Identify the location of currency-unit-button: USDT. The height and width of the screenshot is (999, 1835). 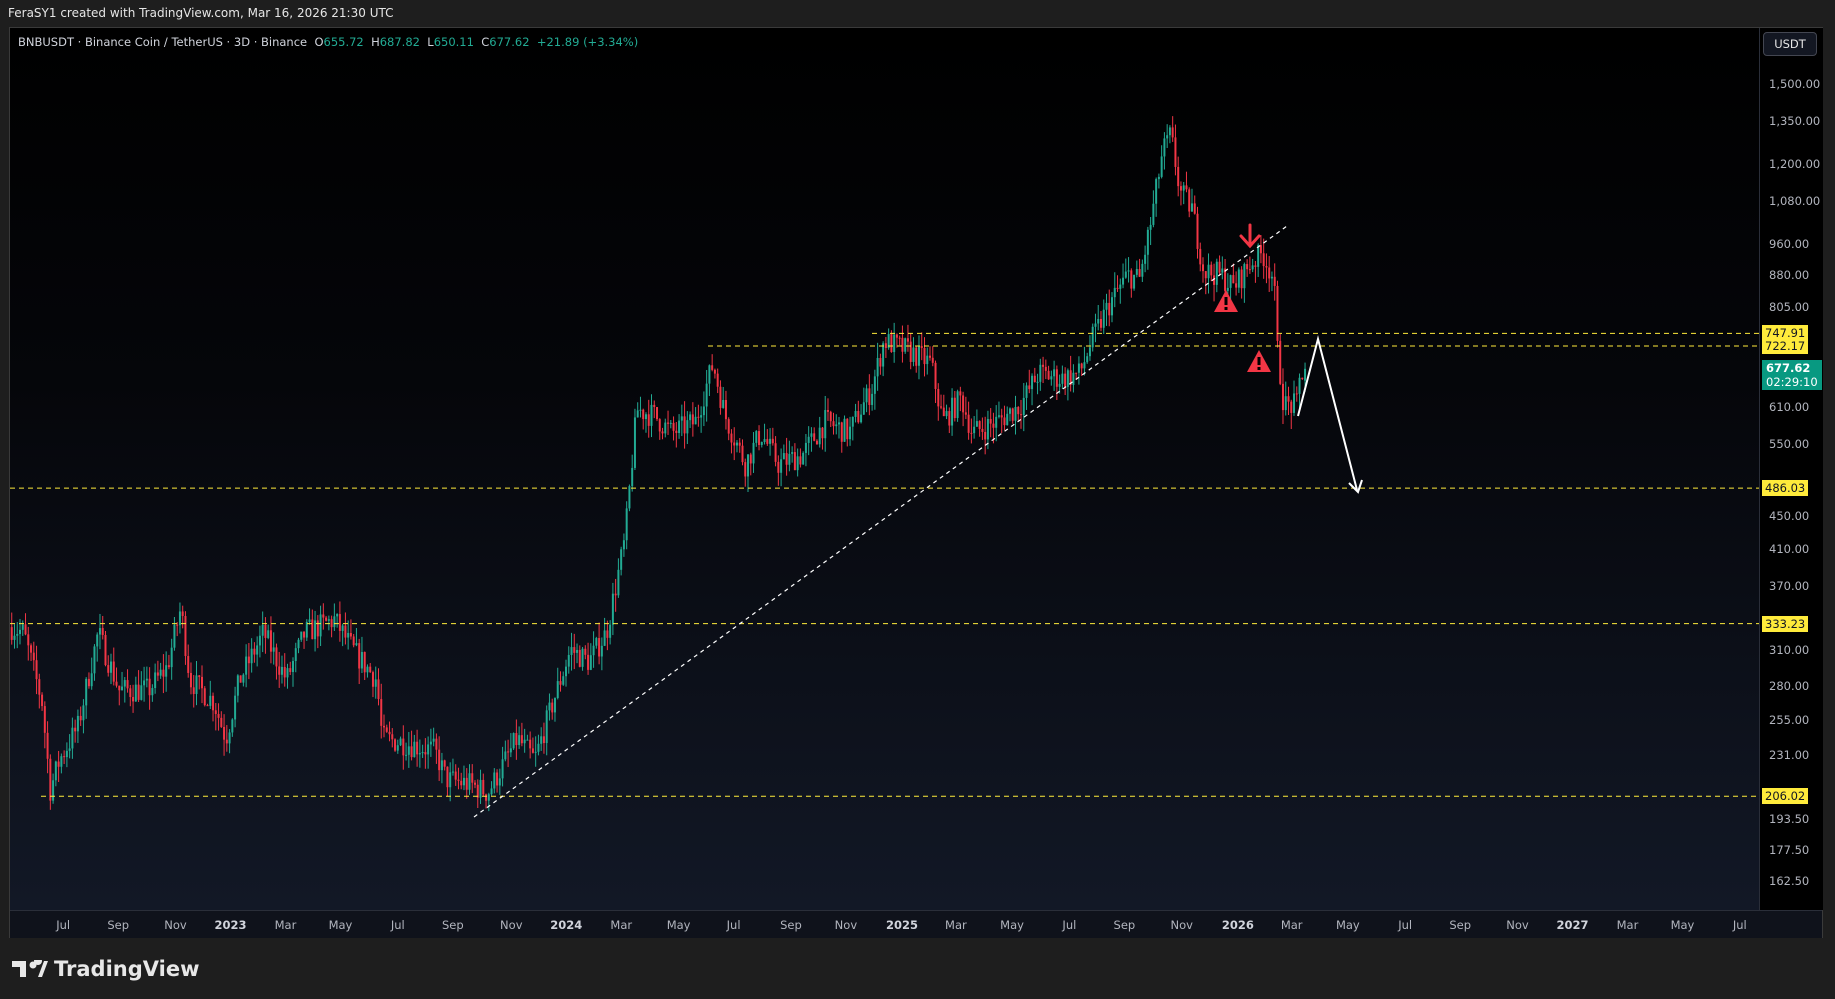
(1790, 44).